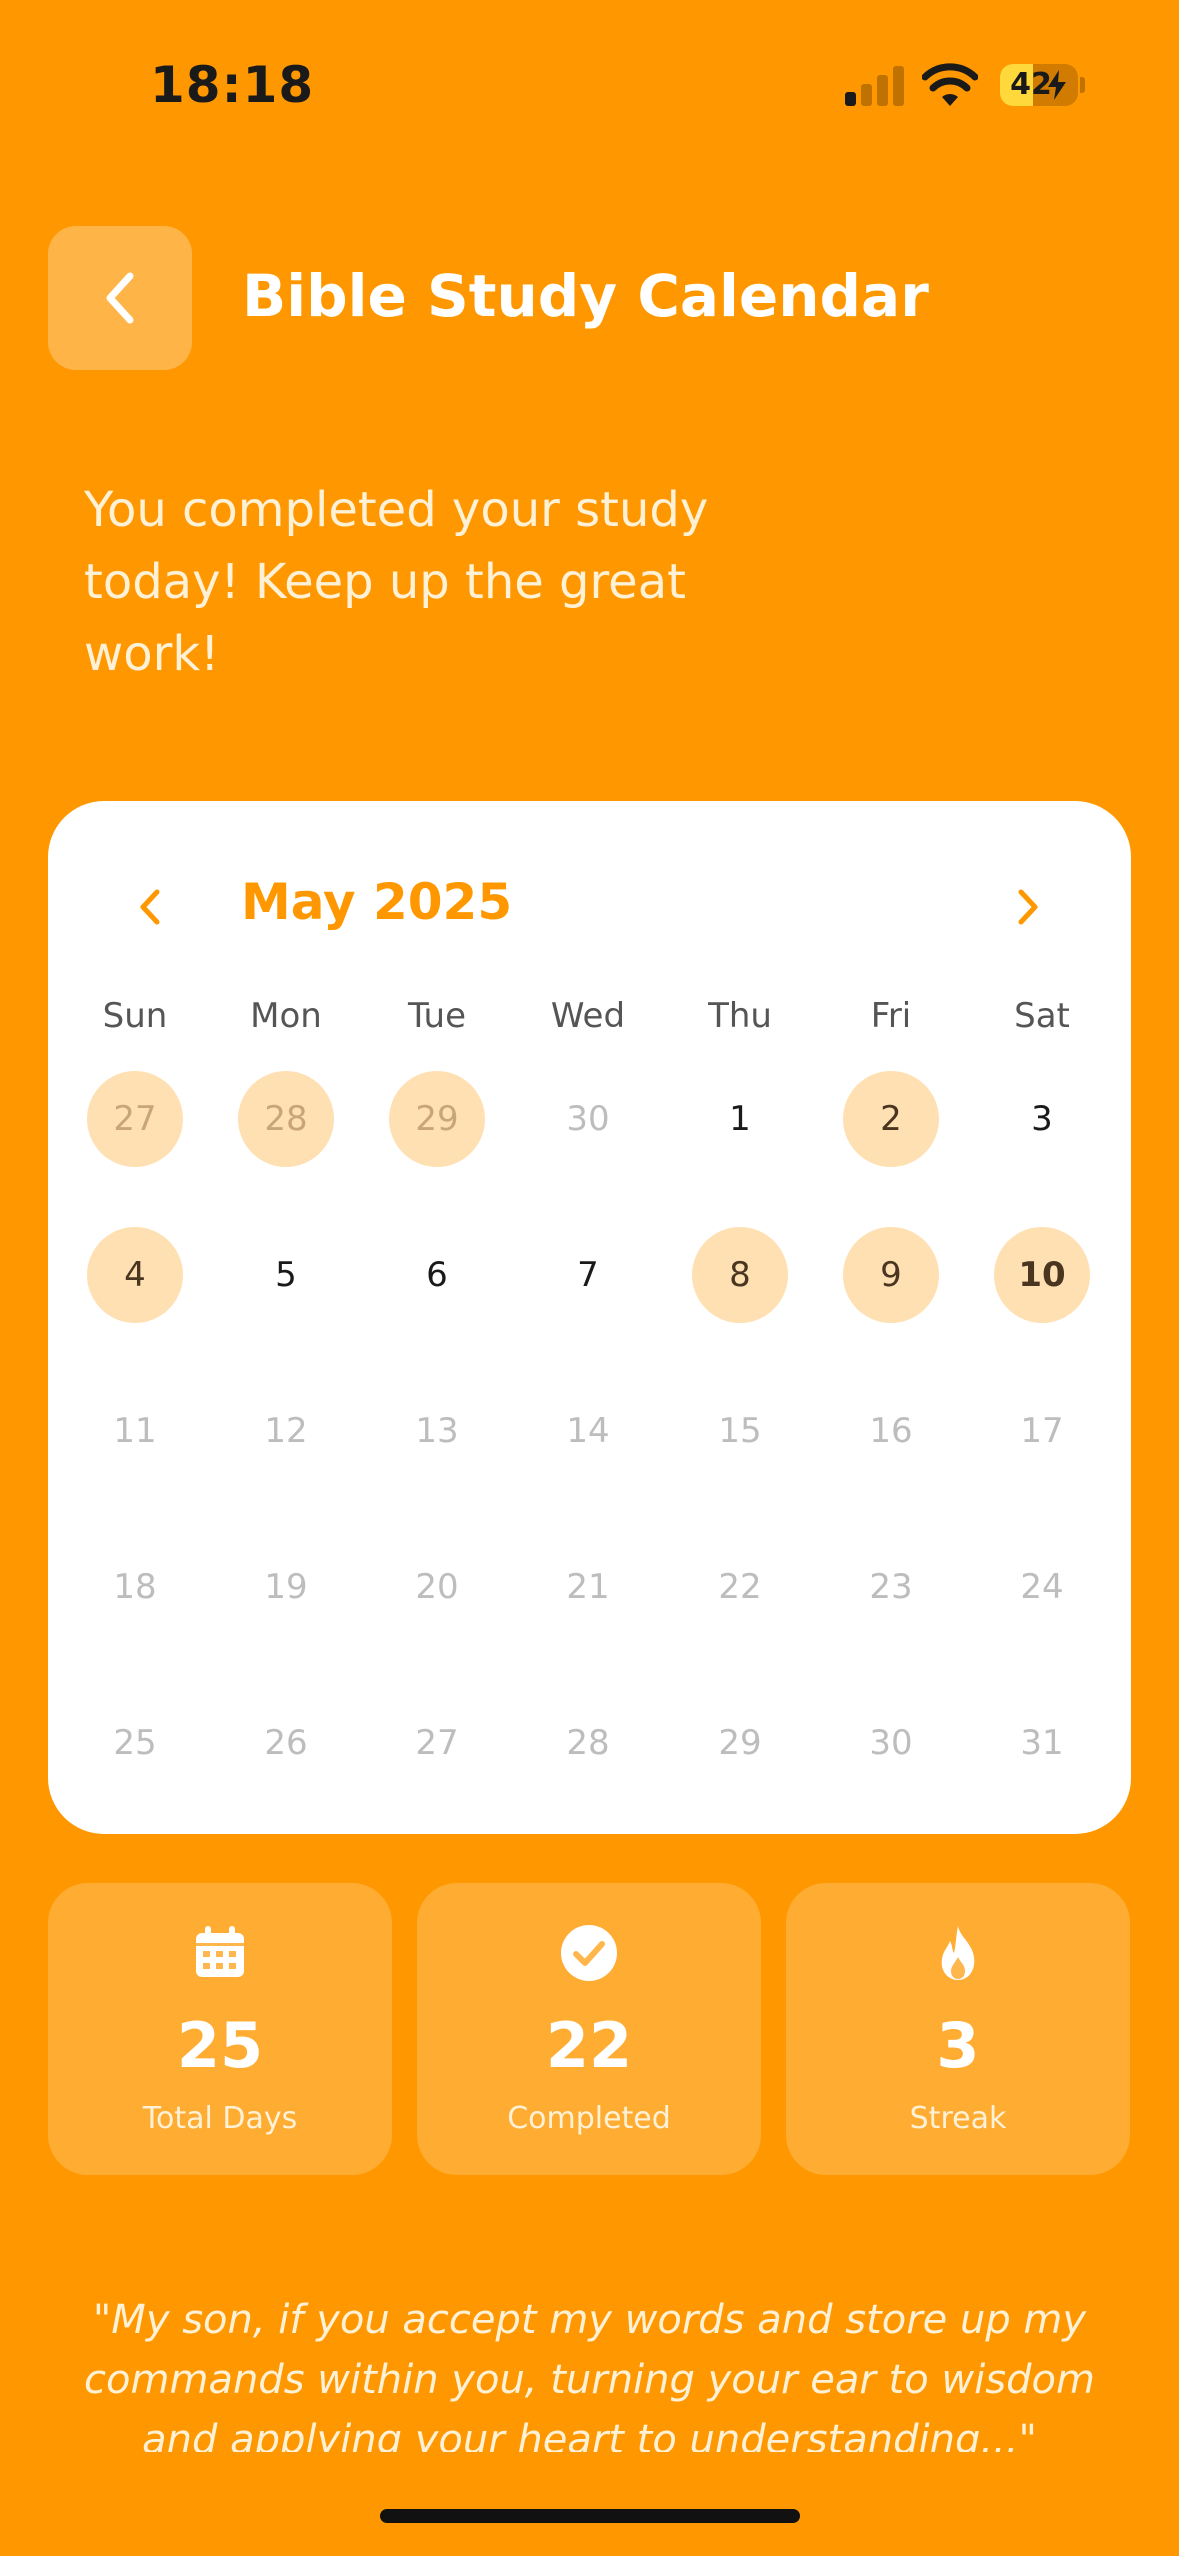  Describe the element at coordinates (1042, 1431) in the screenshot. I see `calendar-day: 17` at that location.